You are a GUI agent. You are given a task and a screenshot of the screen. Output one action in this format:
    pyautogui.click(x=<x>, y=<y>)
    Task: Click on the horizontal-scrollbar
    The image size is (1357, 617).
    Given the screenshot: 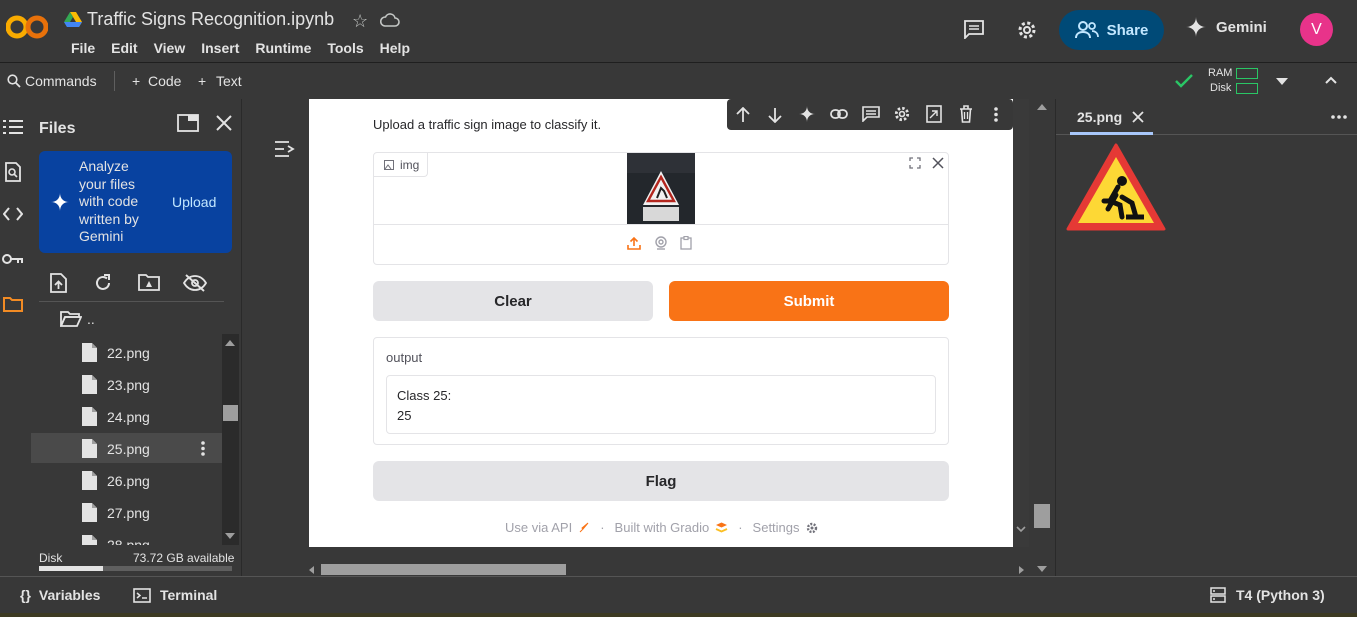 What is the action you would take?
    pyautogui.click(x=667, y=561)
    